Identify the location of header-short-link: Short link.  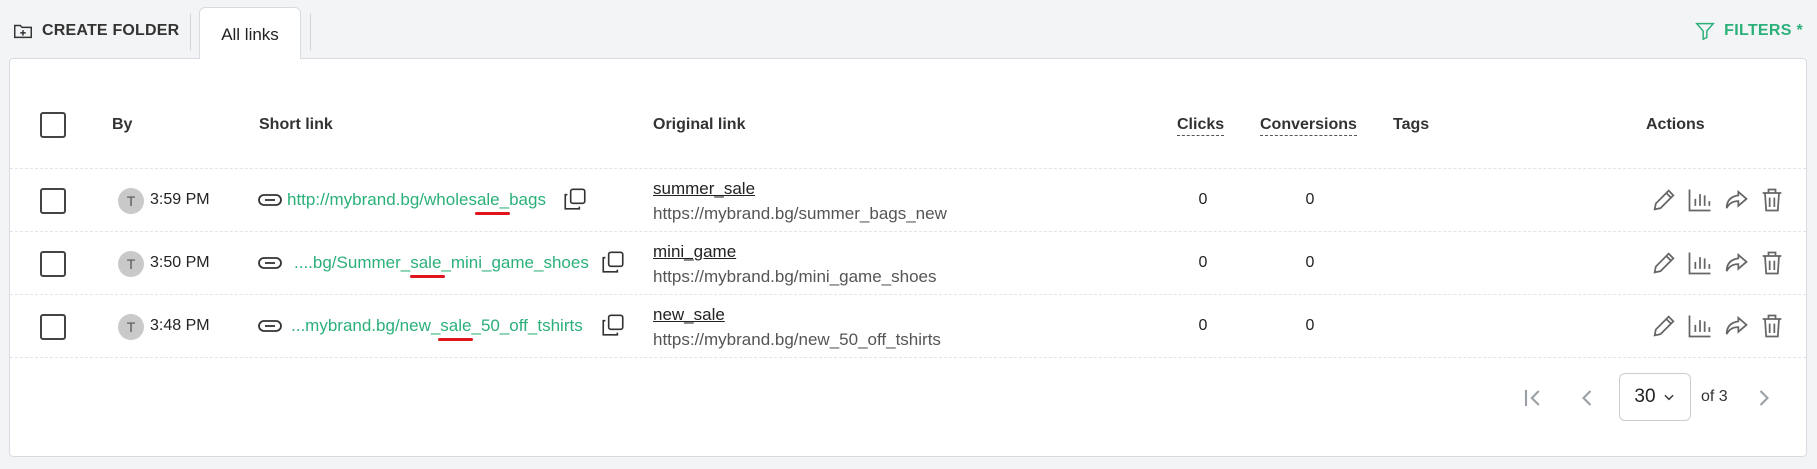
(296, 124).